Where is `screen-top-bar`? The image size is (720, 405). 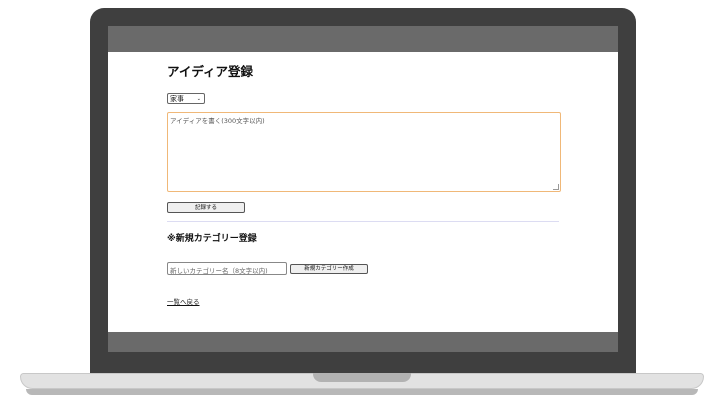
screen-top-bar is located at coordinates (363, 39).